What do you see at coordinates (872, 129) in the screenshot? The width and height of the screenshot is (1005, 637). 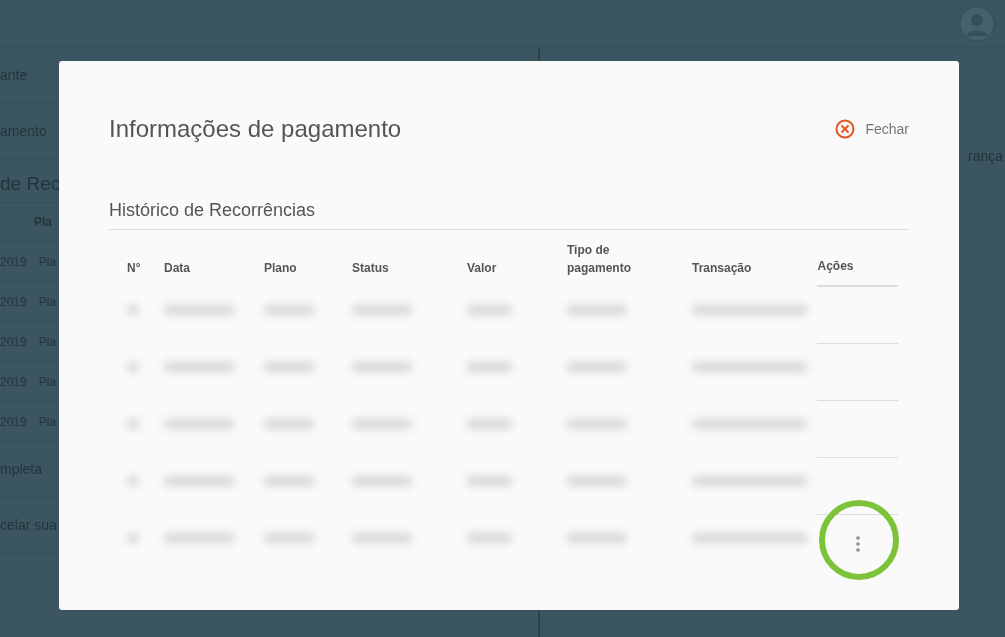 I see `close-button: Fechar` at bounding box center [872, 129].